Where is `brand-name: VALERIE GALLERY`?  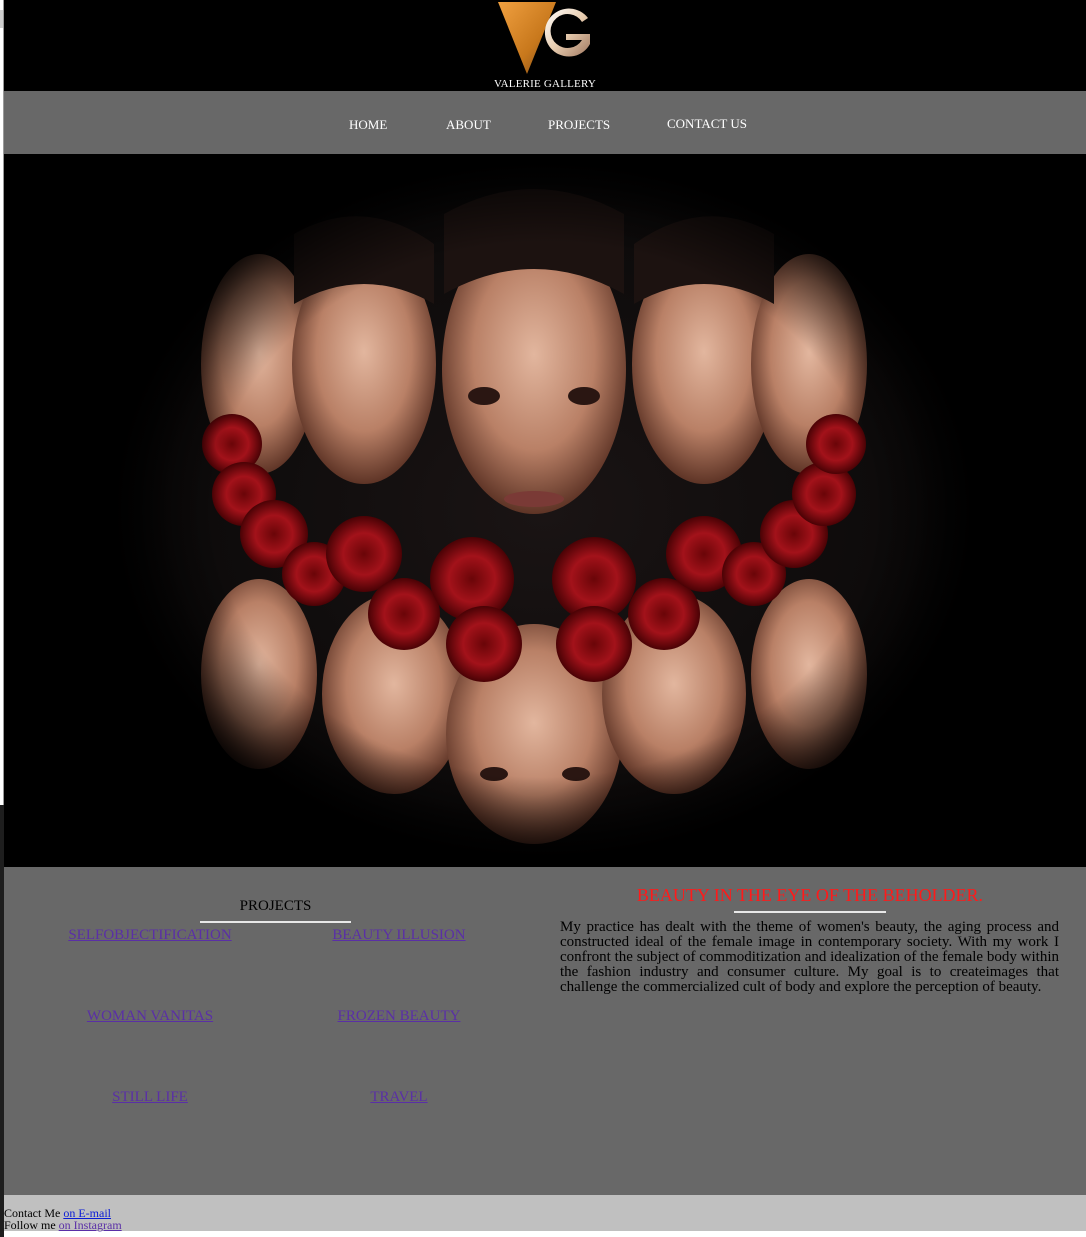
brand-name: VALERIE GALLERY is located at coordinates (545, 84).